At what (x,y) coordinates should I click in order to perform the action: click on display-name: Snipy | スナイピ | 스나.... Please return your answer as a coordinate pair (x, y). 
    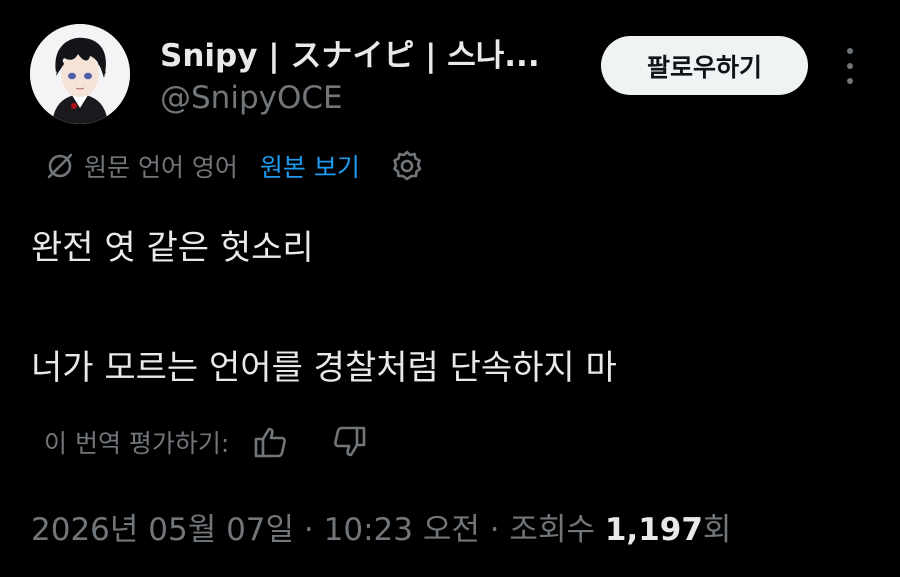
    Looking at the image, I should click on (370, 52).